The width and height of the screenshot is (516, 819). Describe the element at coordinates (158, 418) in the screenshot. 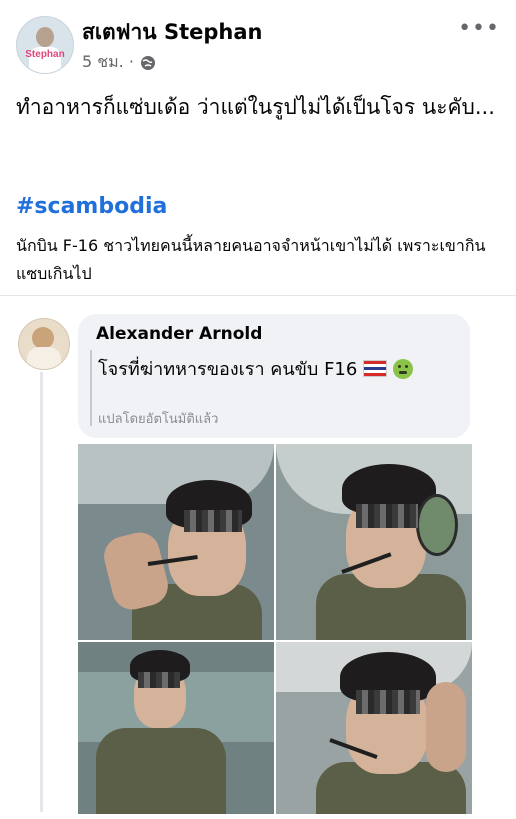

I see `translation-note: แปลโดยอัตโนมัติแล้ว` at that location.